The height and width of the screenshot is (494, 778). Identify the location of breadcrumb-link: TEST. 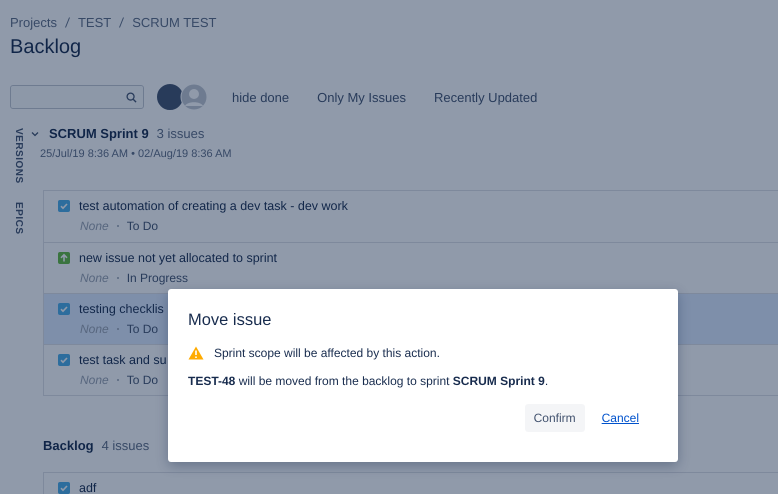
(95, 22).